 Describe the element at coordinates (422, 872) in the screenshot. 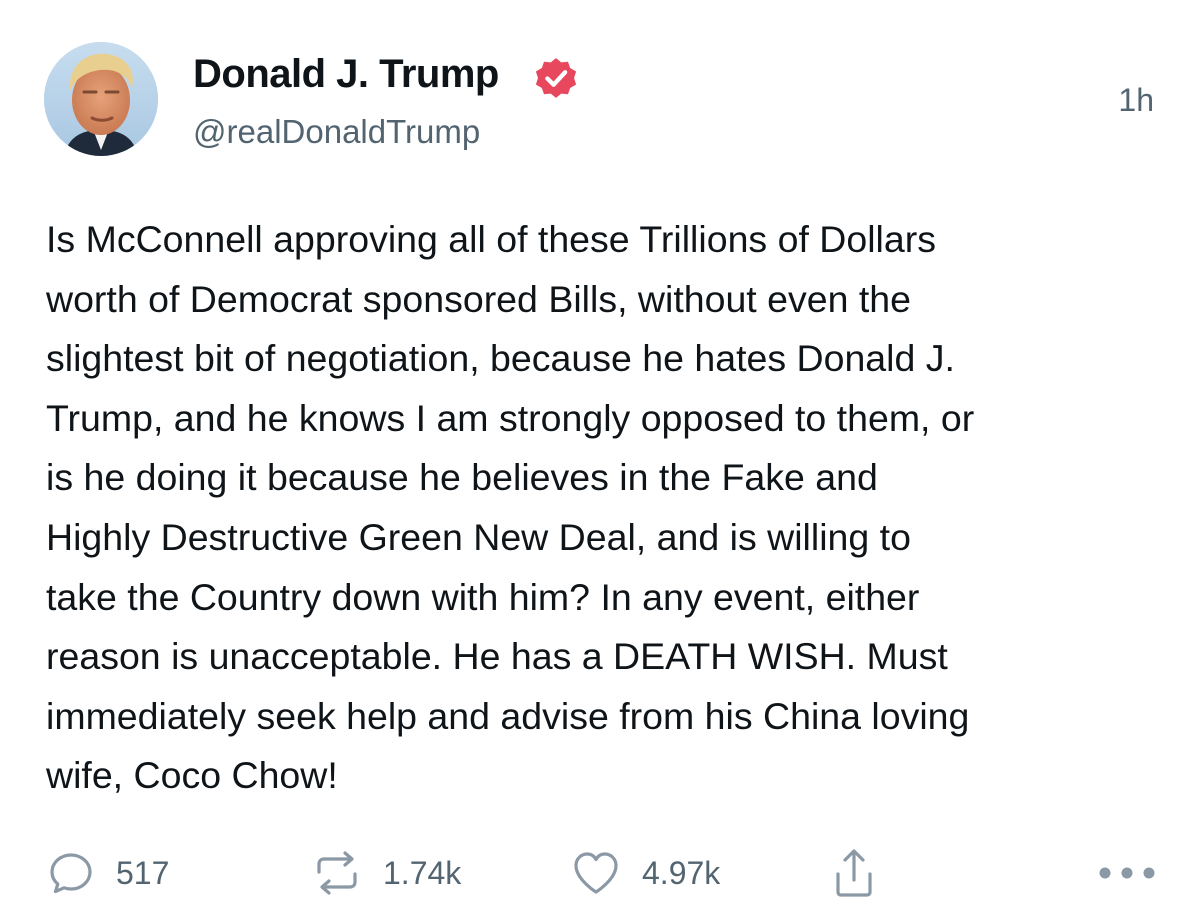

I see `repost-count: 1.74k` at that location.